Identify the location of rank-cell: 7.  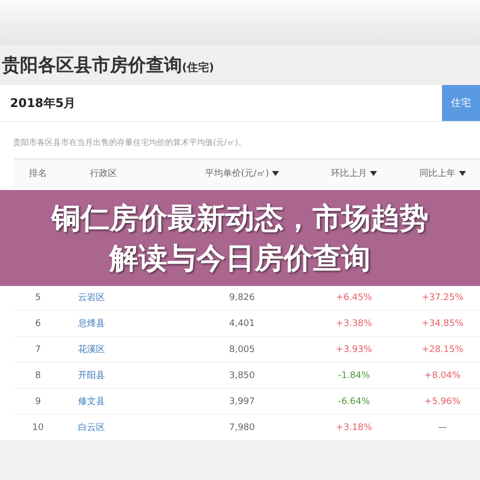
(38, 349).